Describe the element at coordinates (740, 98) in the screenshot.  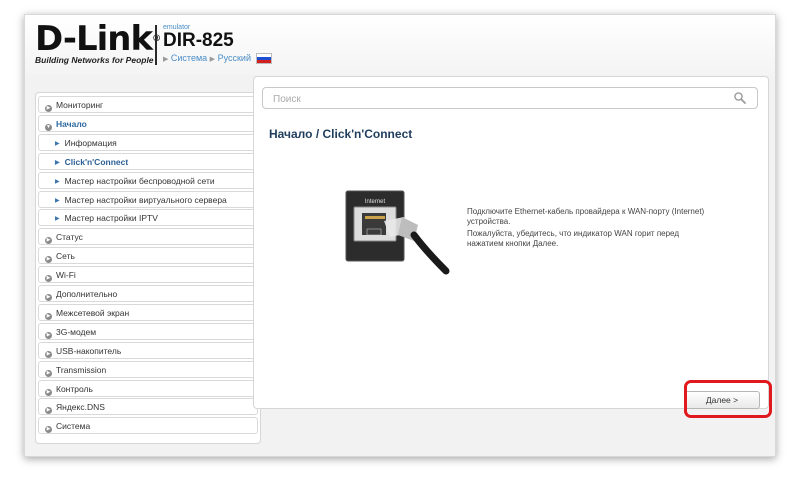
I see `search-icon` at that location.